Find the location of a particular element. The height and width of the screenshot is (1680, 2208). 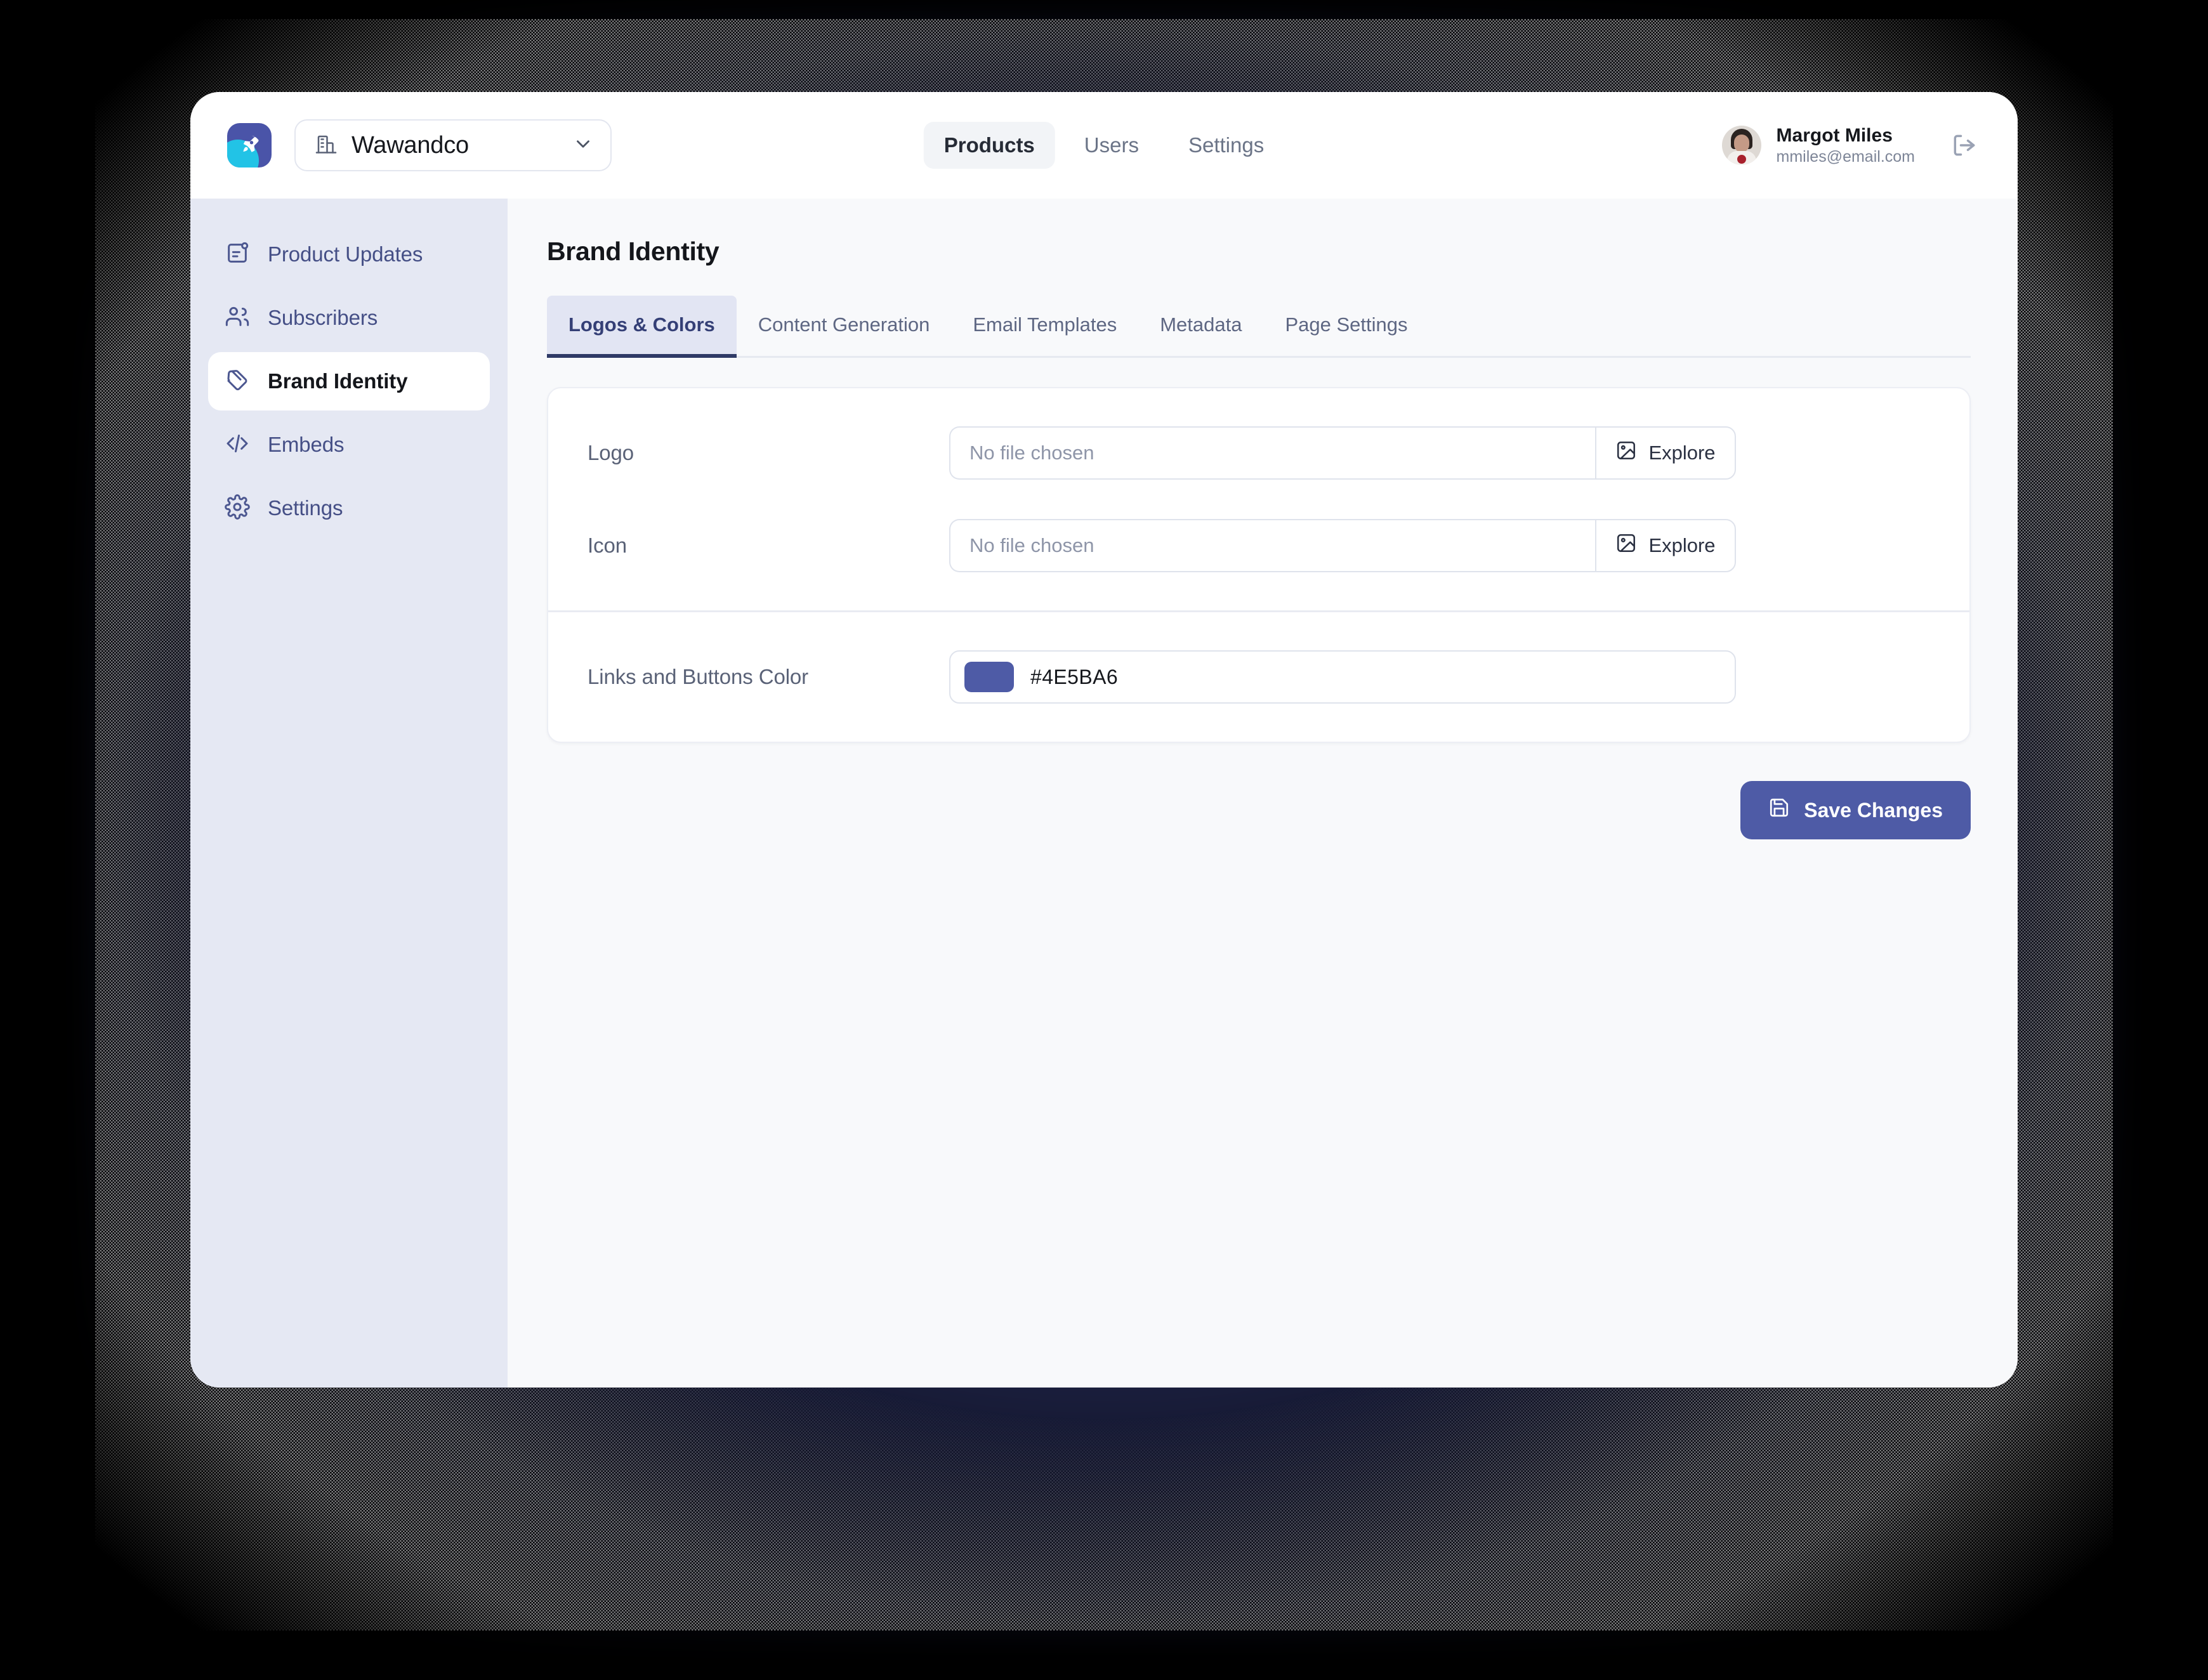

icon-row: Icon No file chosen Explore is located at coordinates (1259, 545).